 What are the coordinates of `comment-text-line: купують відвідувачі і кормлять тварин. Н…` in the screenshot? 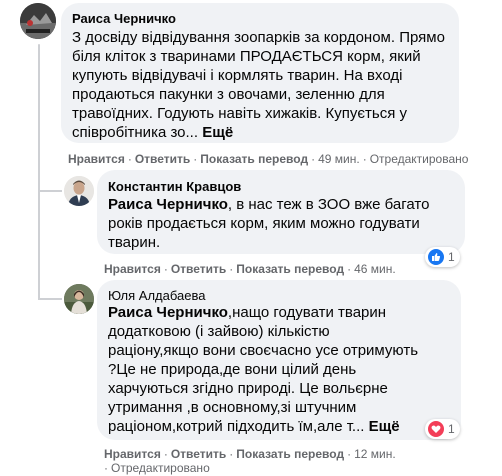 It's located at (237, 75).